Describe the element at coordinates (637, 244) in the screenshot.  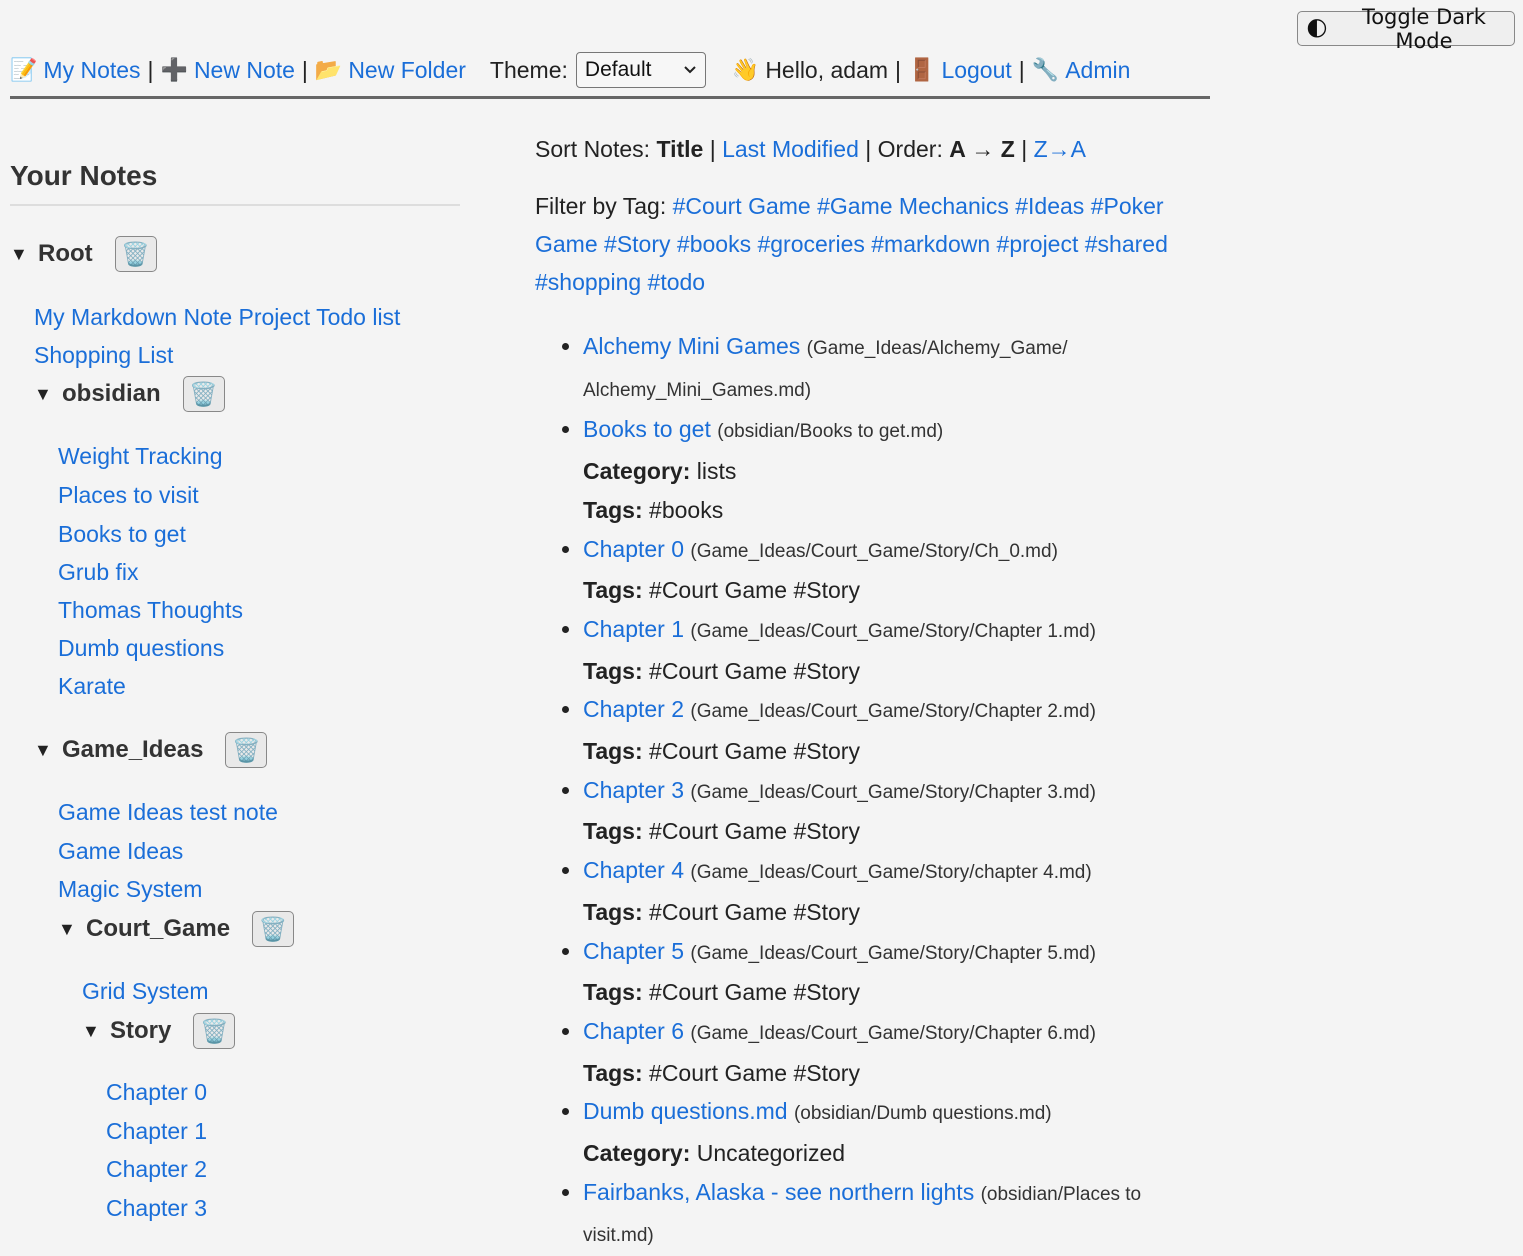
I see `tag-filter-link: #Story` at that location.